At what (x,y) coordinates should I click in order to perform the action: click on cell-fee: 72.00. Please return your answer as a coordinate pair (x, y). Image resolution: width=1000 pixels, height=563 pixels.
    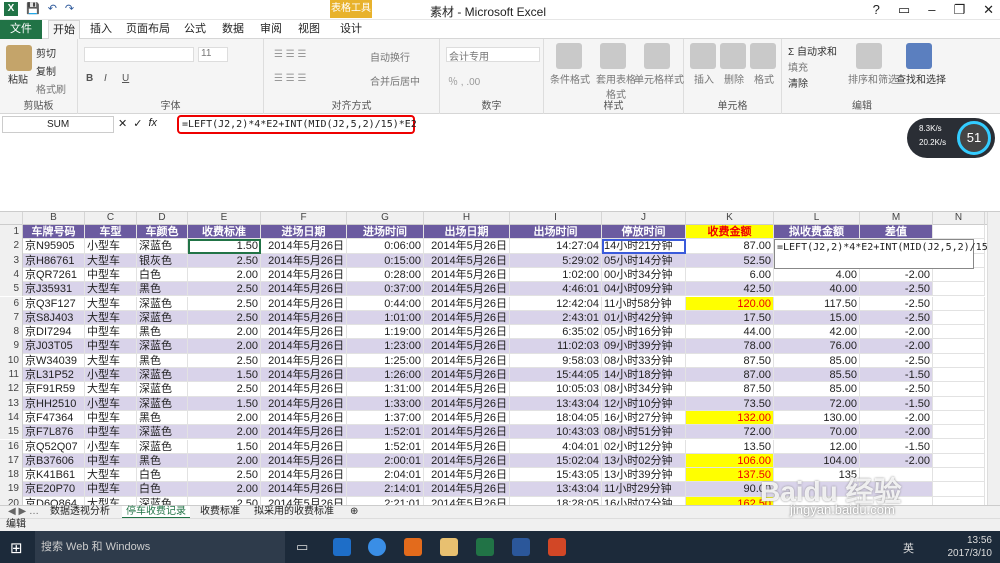
    Looking at the image, I should click on (730, 432).